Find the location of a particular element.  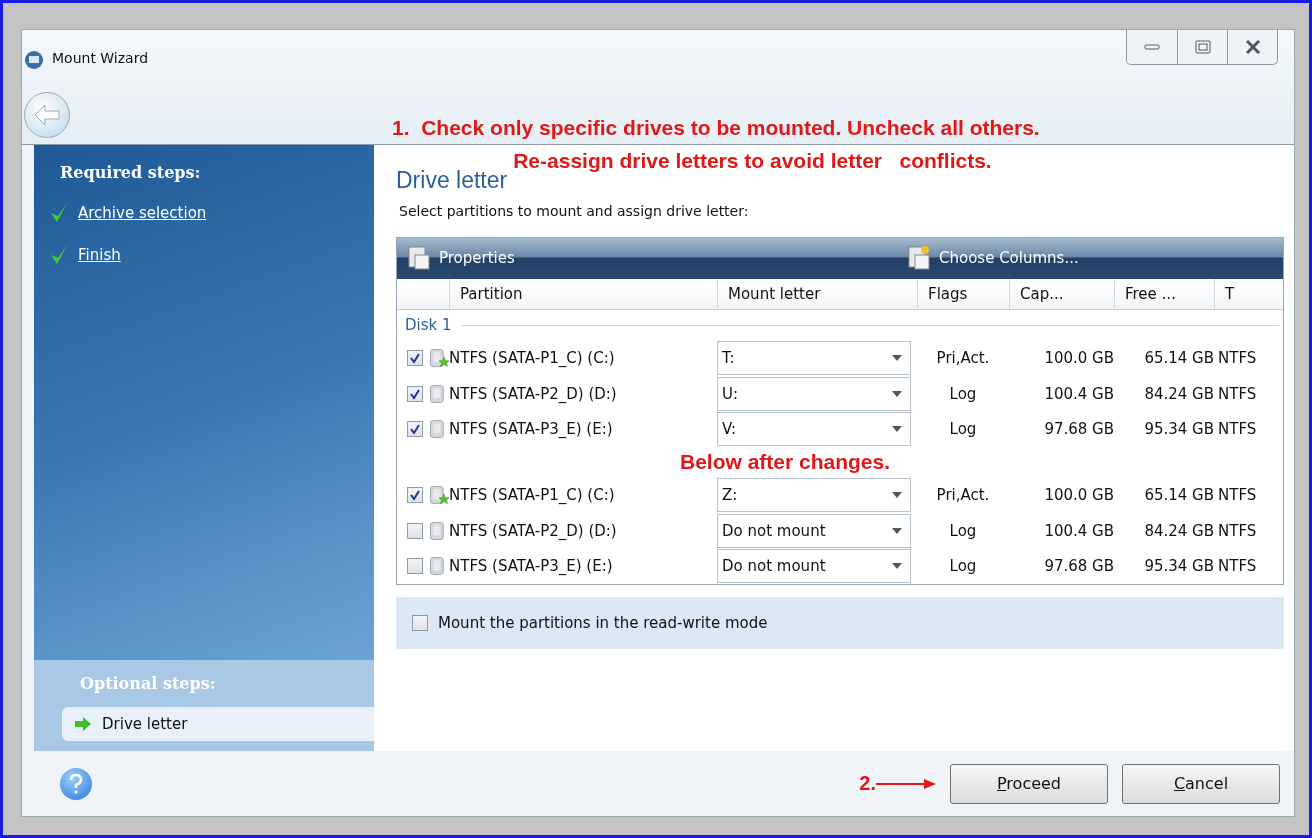

group-label: Disk 1 is located at coordinates (428, 325).